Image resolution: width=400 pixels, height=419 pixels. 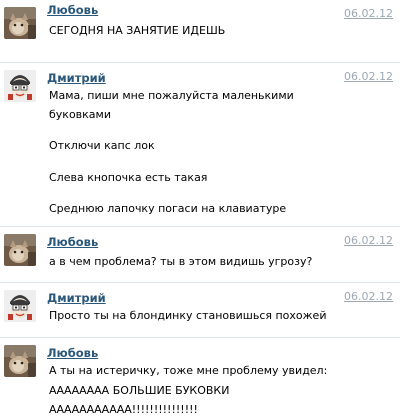 What do you see at coordinates (123, 409) in the screenshot?
I see `message-line: ААААААААААА!!!!!!!!!!!!!!!` at bounding box center [123, 409].